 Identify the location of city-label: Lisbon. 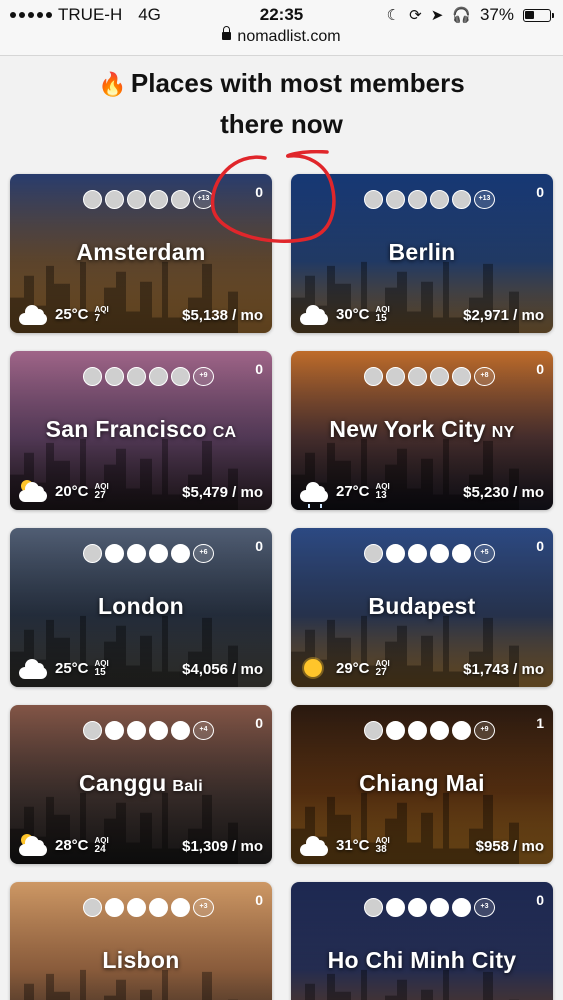
(141, 960).